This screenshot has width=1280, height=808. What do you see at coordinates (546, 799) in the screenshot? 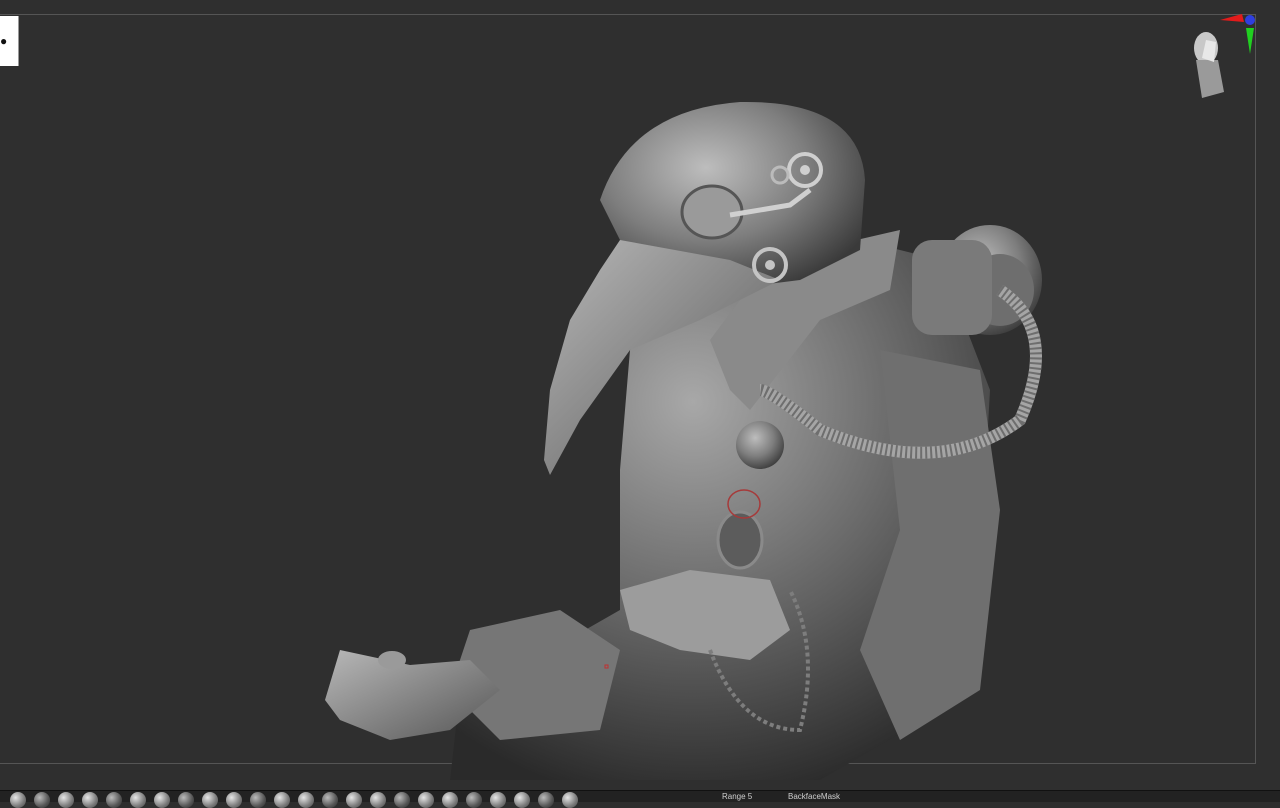
I see `brush-matcap-icon` at bounding box center [546, 799].